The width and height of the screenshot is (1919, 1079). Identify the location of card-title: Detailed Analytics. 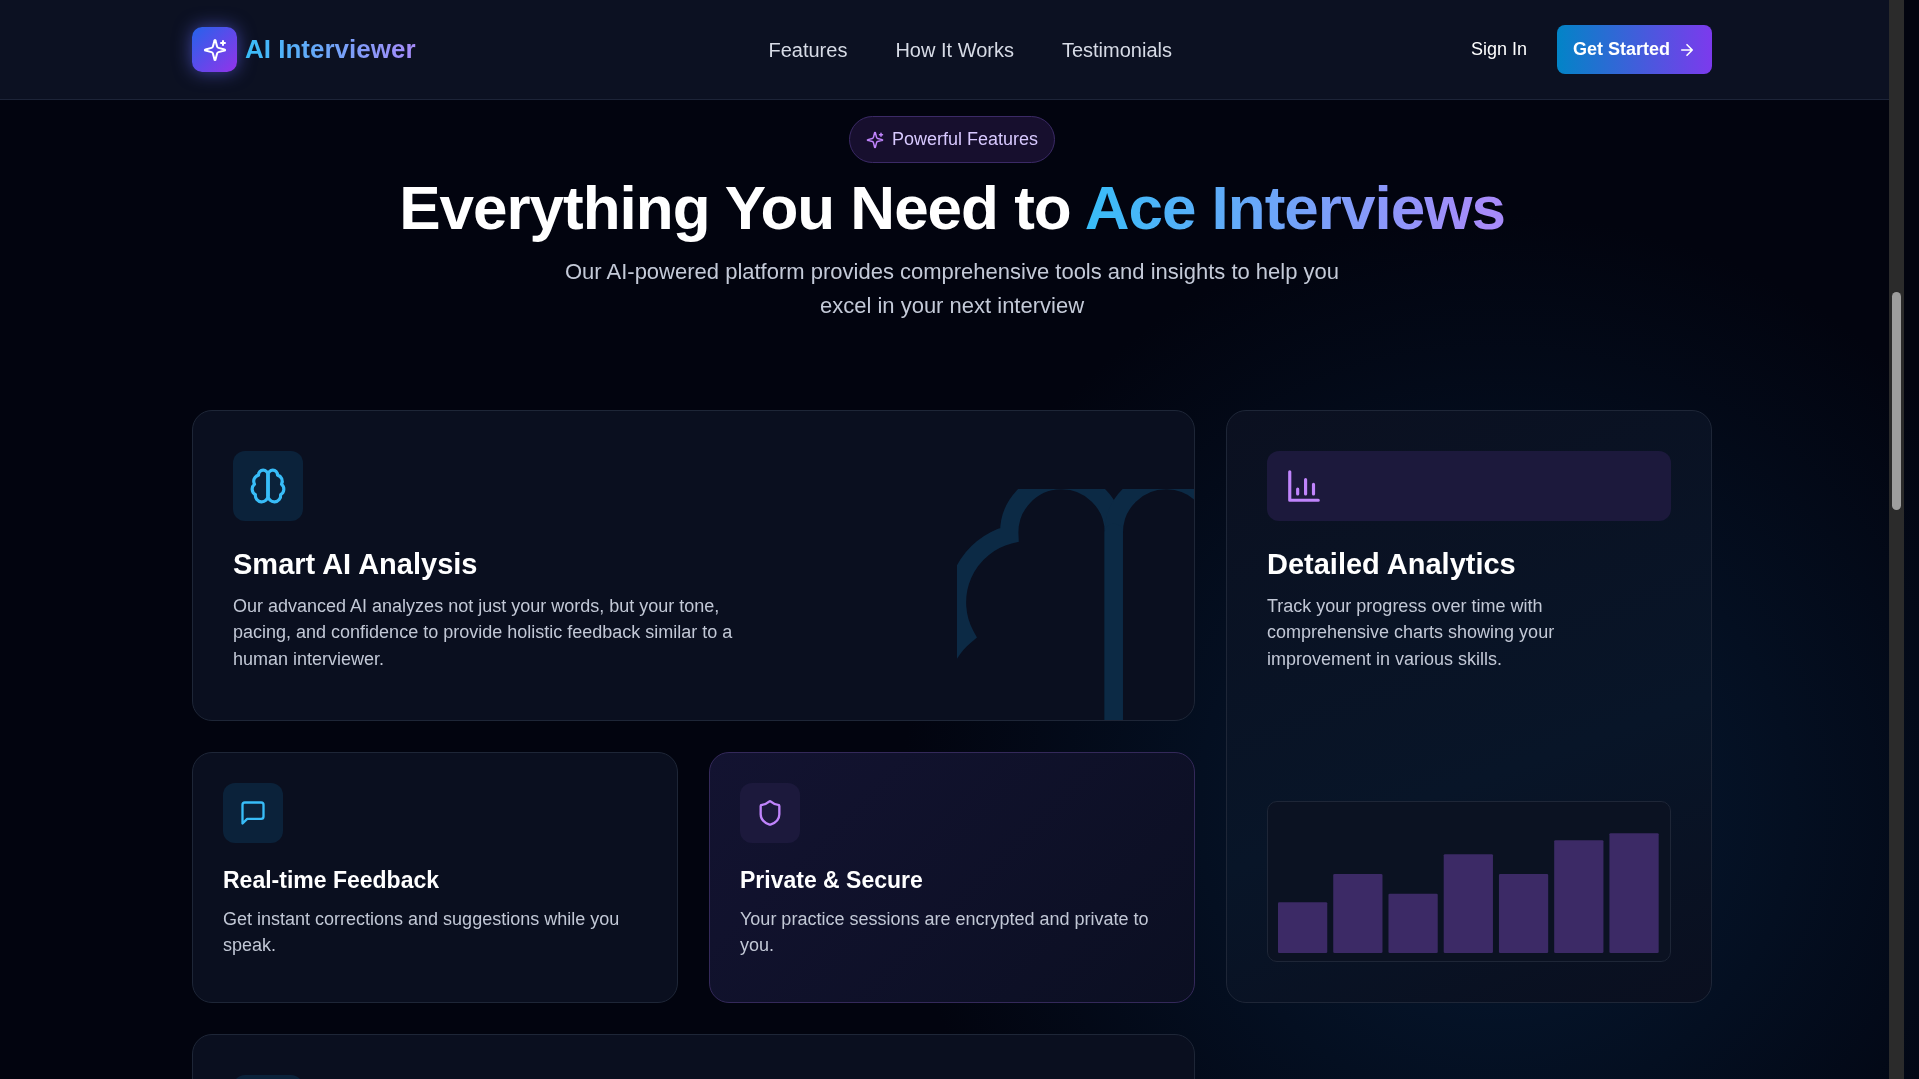
(1392, 564).